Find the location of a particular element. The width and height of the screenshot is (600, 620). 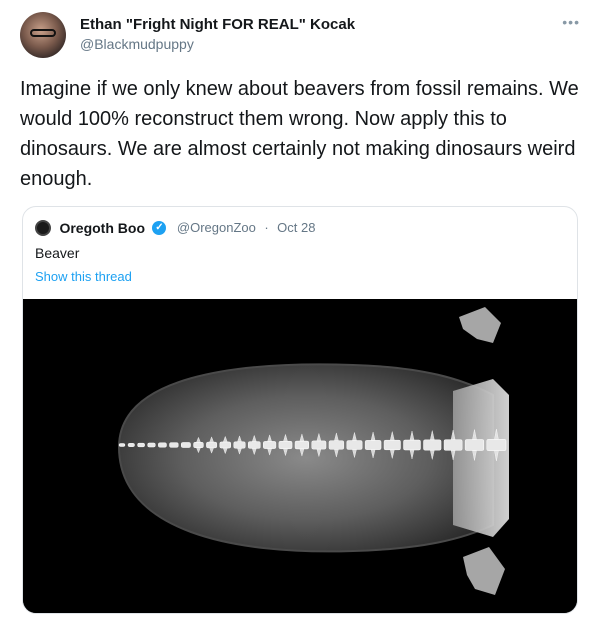

author-name: Ethan "Fright Night FOR REAL" Kocak is located at coordinates (217, 24).